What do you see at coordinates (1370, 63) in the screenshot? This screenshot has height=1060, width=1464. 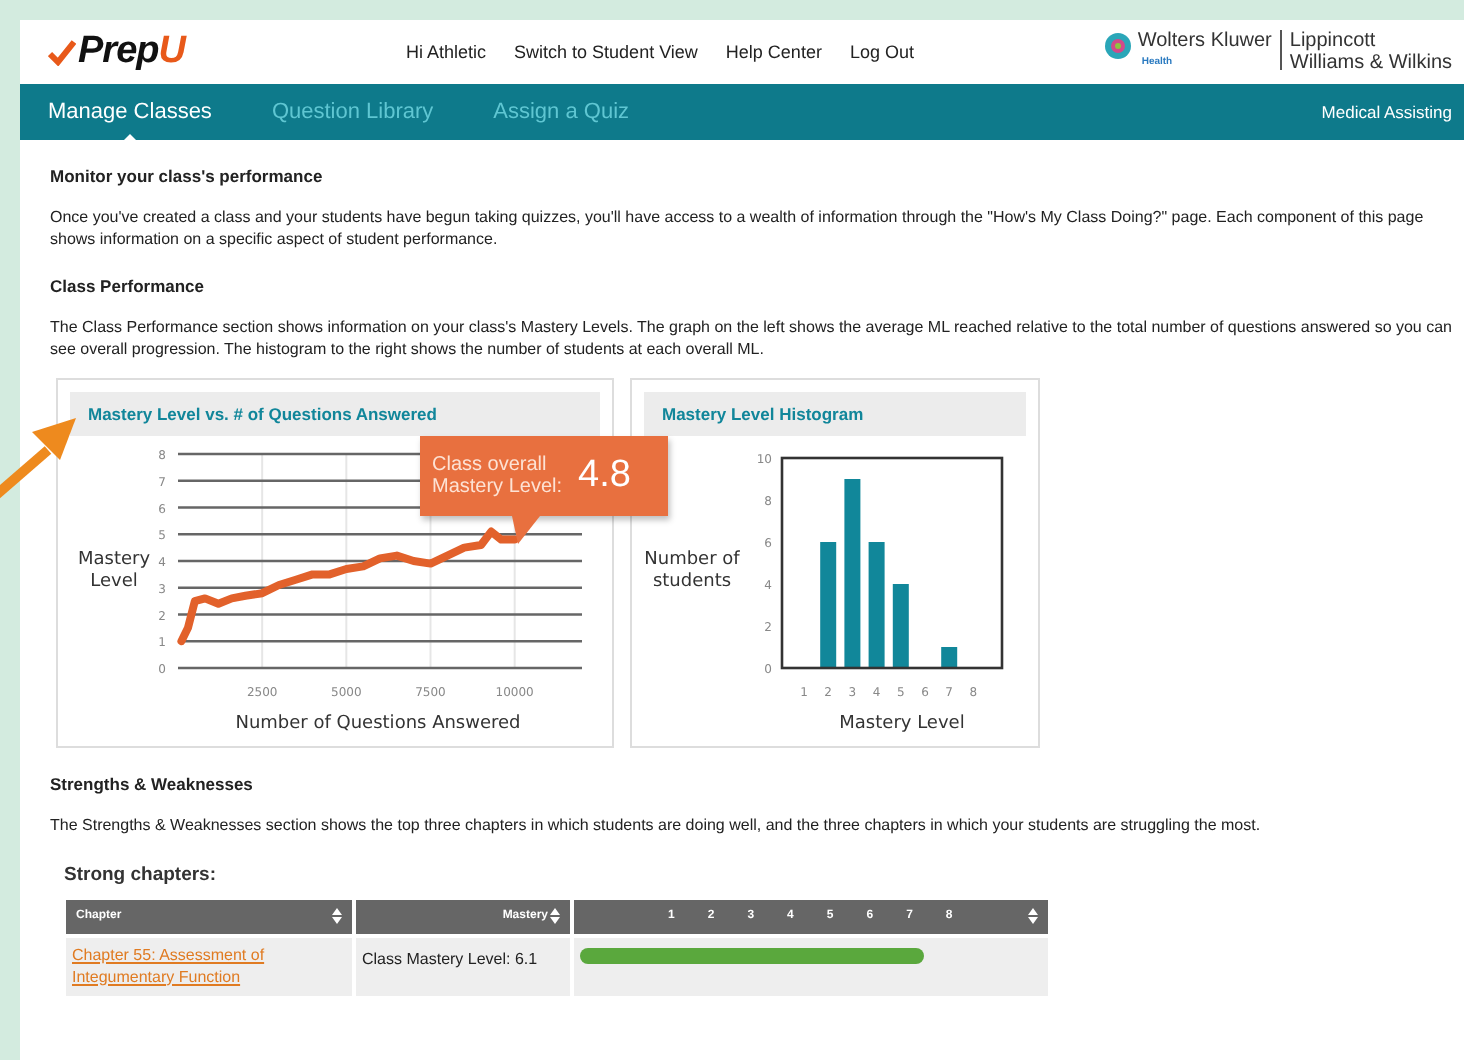 I see `imprint-name: Williams & Wilkins` at bounding box center [1370, 63].